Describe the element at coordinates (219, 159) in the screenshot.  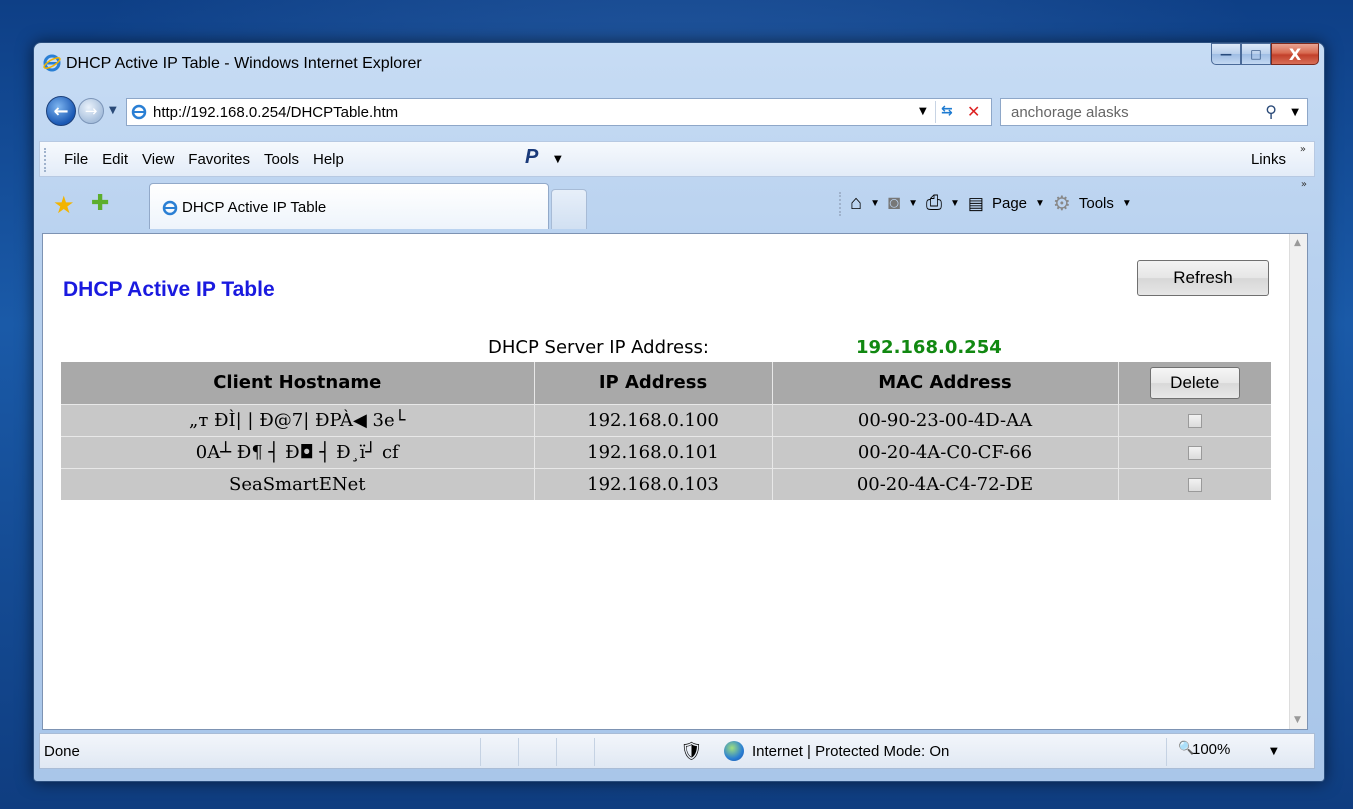
I see `menu-favorites: Favorites` at that location.